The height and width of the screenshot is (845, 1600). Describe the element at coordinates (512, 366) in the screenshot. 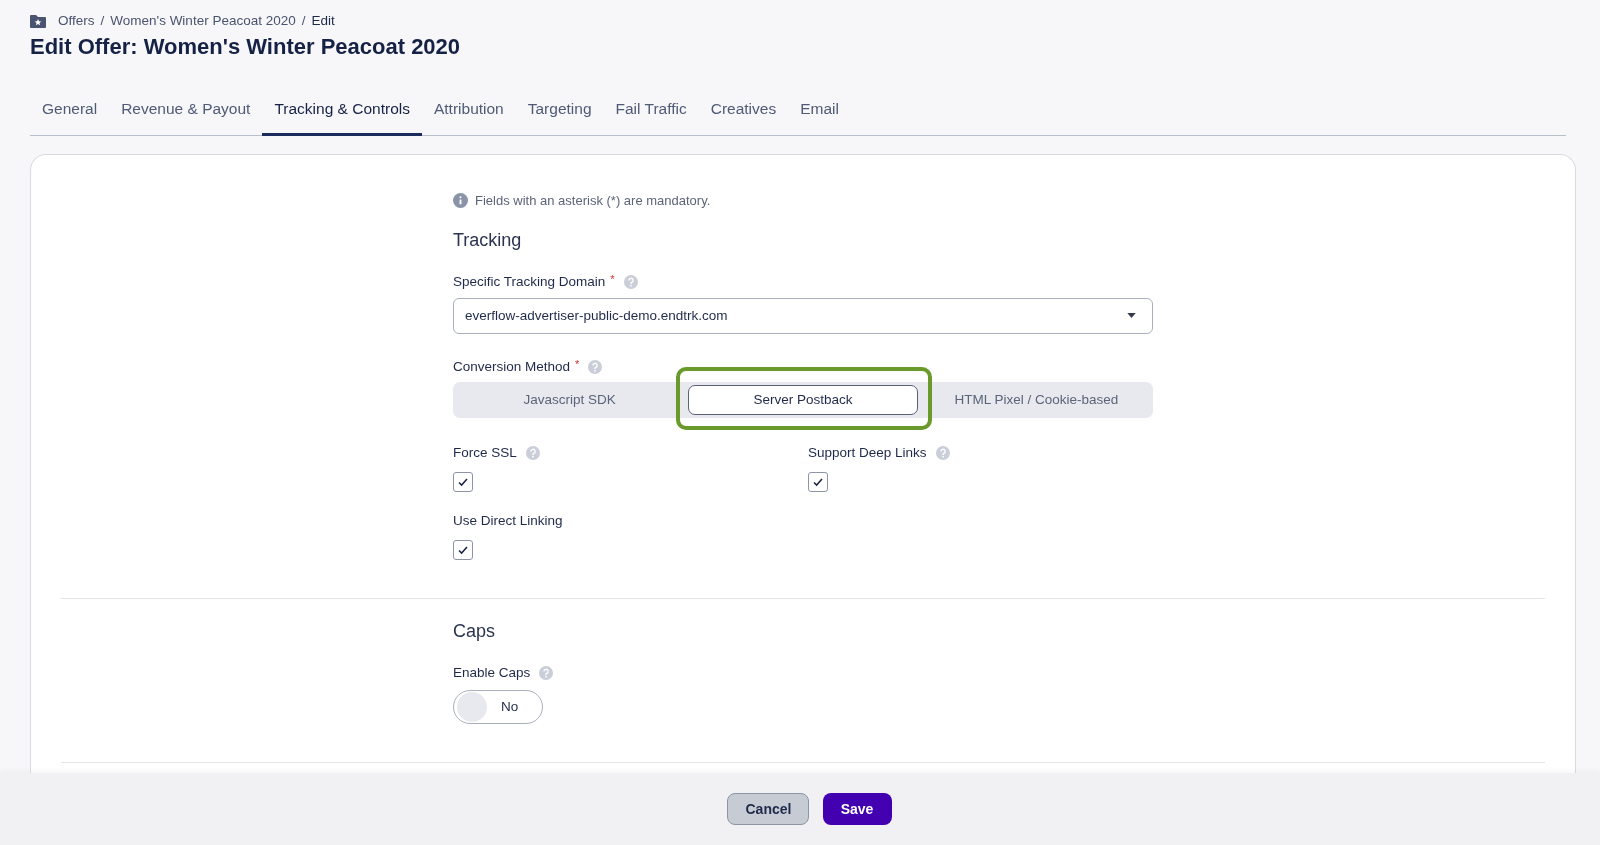

I see `field-label: Conversion Method` at that location.